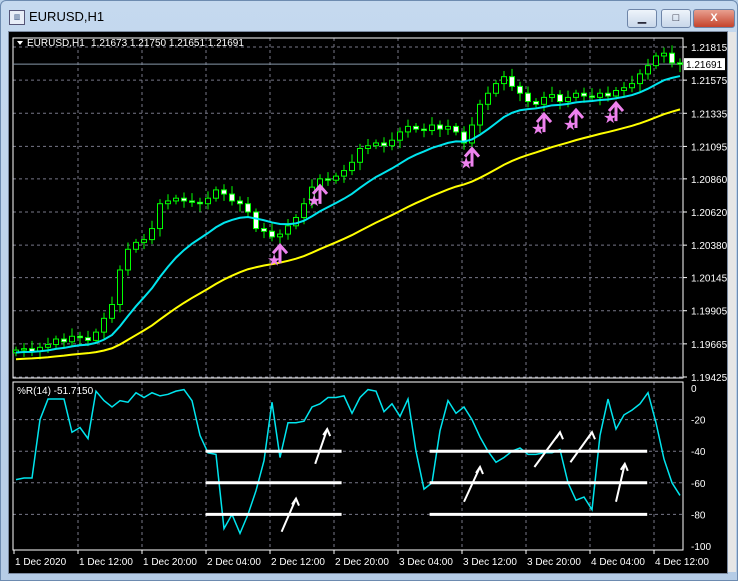 The width and height of the screenshot is (738, 581). I want to click on wpr-axis-label: 0, so click(694, 389).